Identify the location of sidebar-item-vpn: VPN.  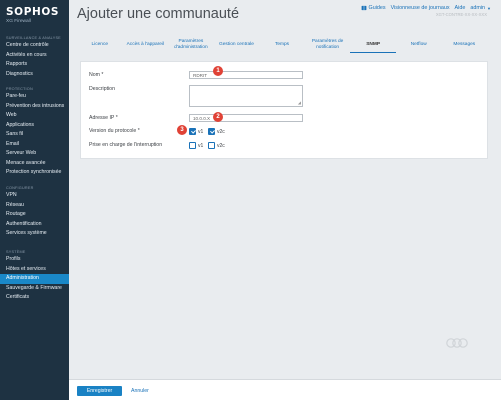
(34, 196).